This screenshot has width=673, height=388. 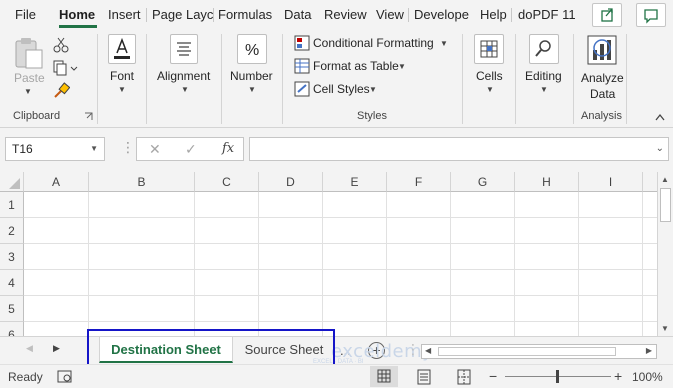 What do you see at coordinates (89, 117) in the screenshot?
I see `dialog-launcher-icon` at bounding box center [89, 117].